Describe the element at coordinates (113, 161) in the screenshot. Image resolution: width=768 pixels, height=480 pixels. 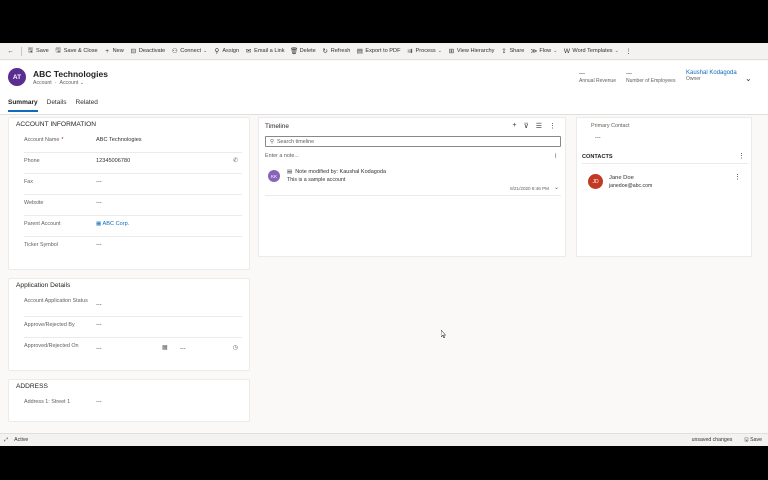
I see `phone-value: 12345006780` at that location.